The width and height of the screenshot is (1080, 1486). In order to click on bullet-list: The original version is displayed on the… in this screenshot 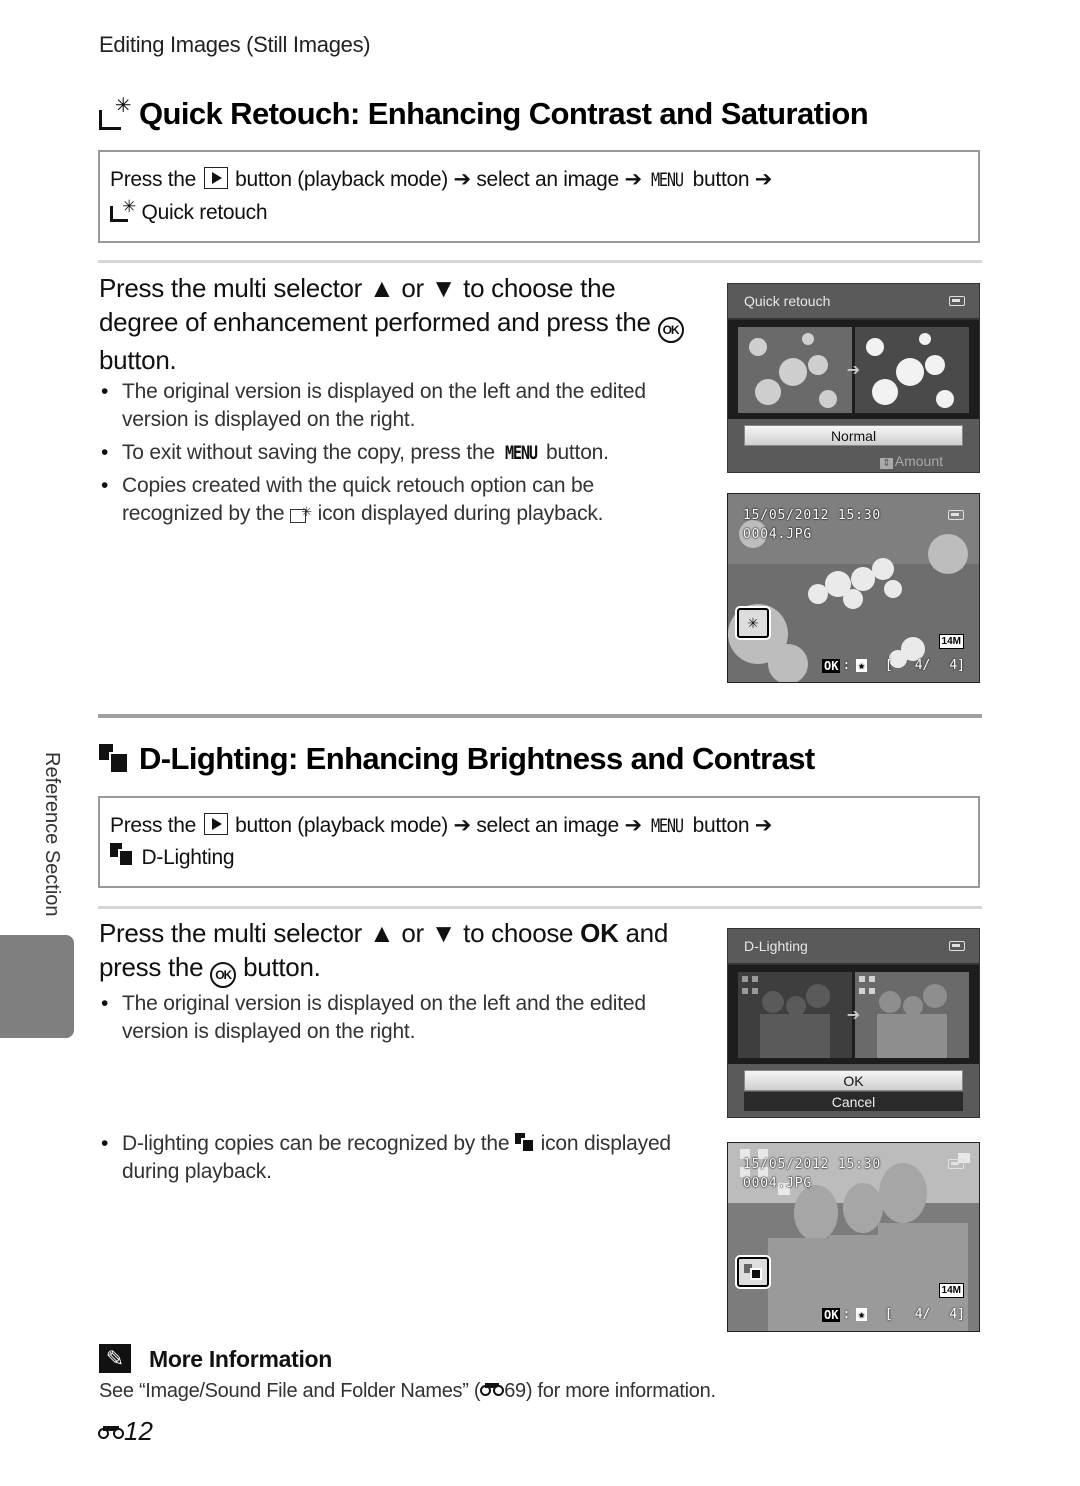, I will do `click(394, 455)`.